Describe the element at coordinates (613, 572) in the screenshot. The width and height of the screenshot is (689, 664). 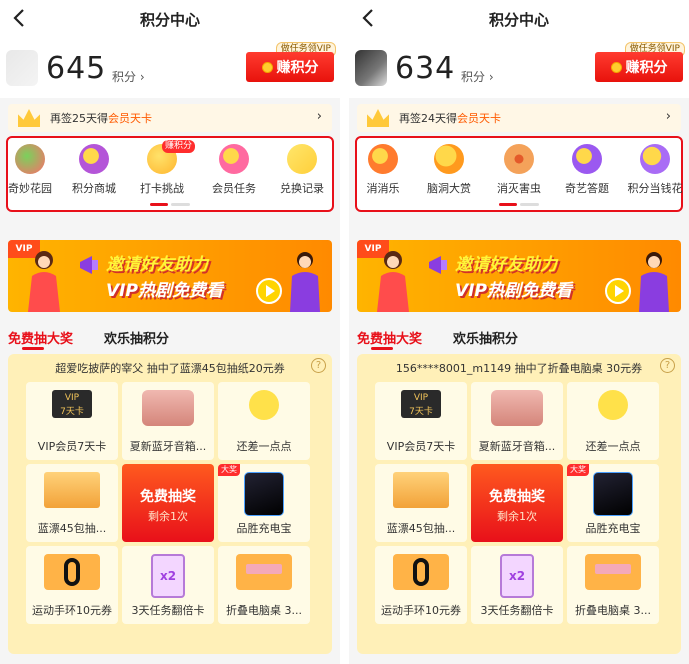
I see `laptop-desk-icon` at that location.